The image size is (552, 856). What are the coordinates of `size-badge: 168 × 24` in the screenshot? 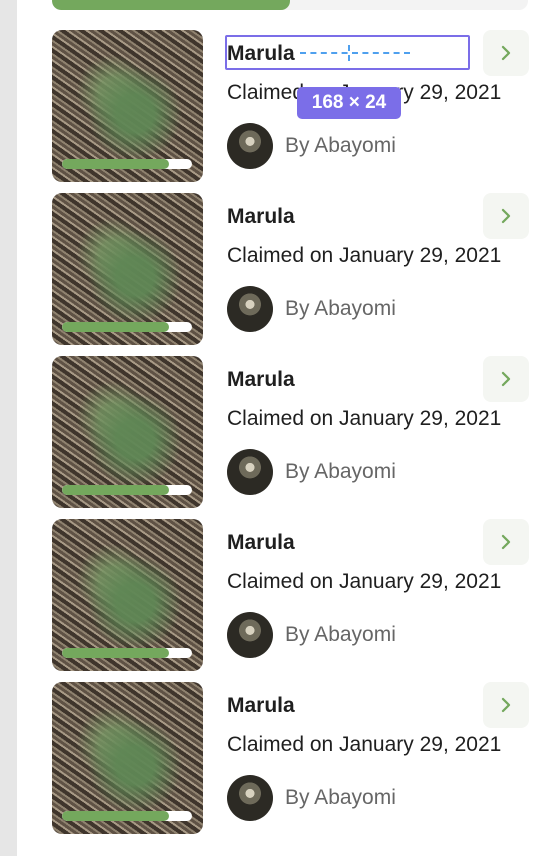 It's located at (349, 103).